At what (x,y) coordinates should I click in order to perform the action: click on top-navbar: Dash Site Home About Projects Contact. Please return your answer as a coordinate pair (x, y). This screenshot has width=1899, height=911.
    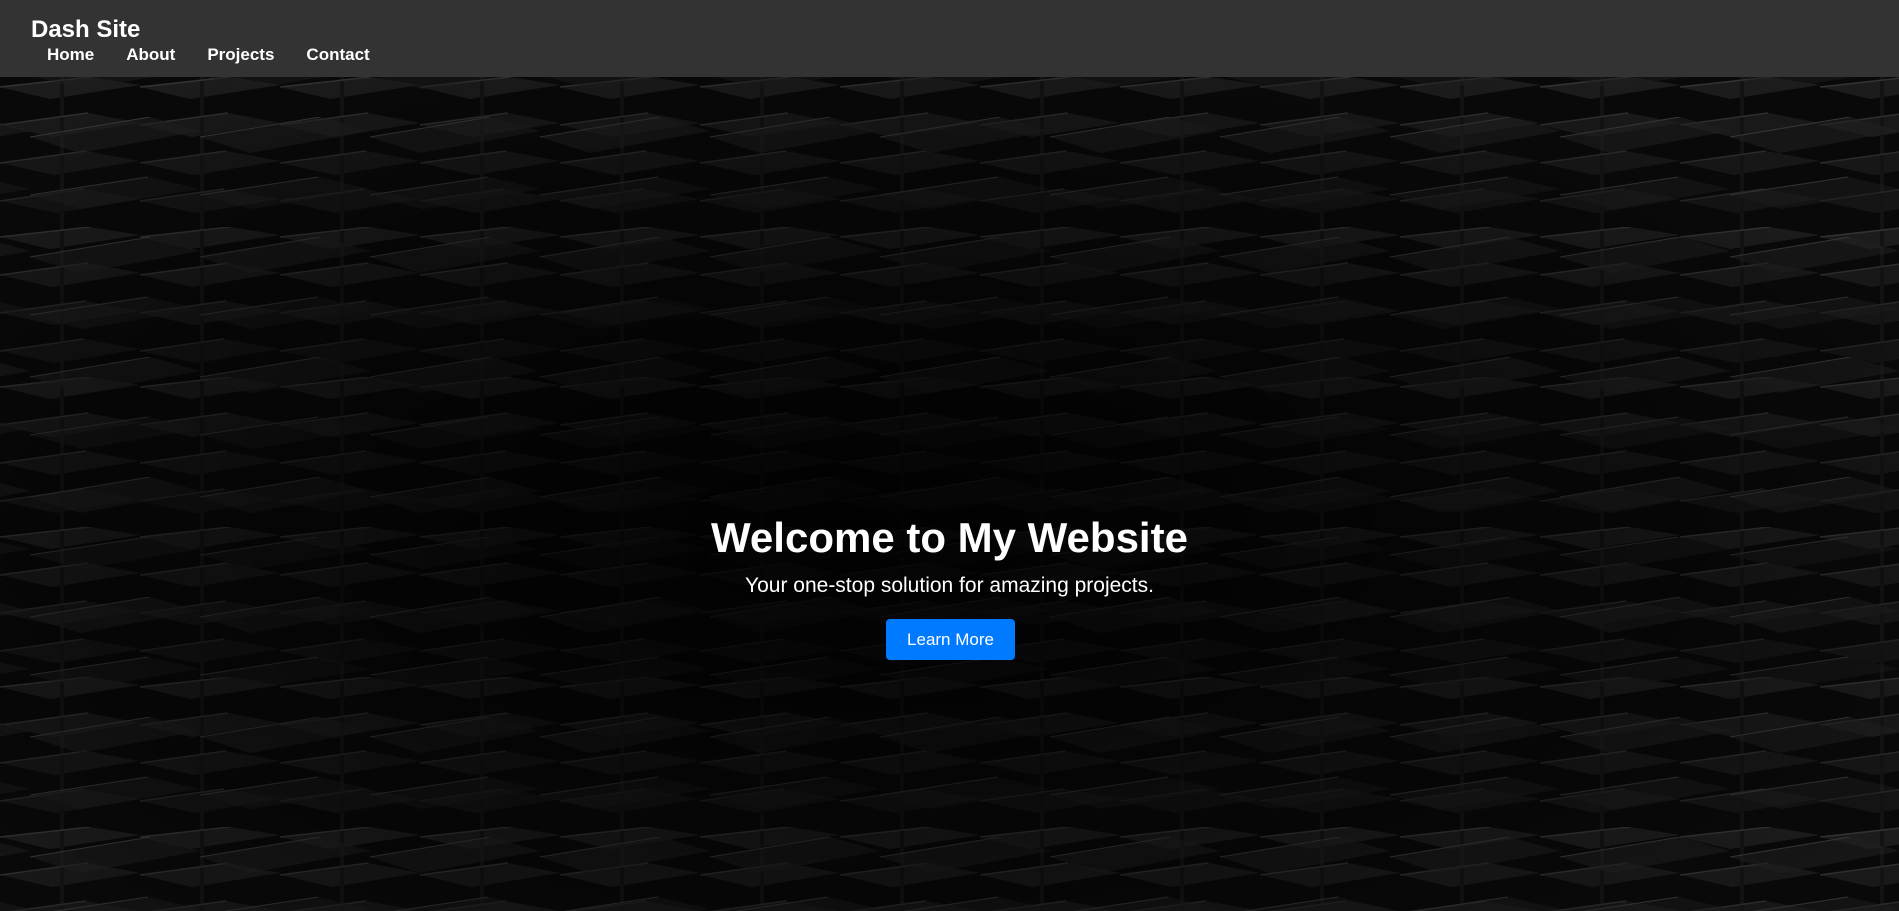
    Looking at the image, I should click on (949, 38).